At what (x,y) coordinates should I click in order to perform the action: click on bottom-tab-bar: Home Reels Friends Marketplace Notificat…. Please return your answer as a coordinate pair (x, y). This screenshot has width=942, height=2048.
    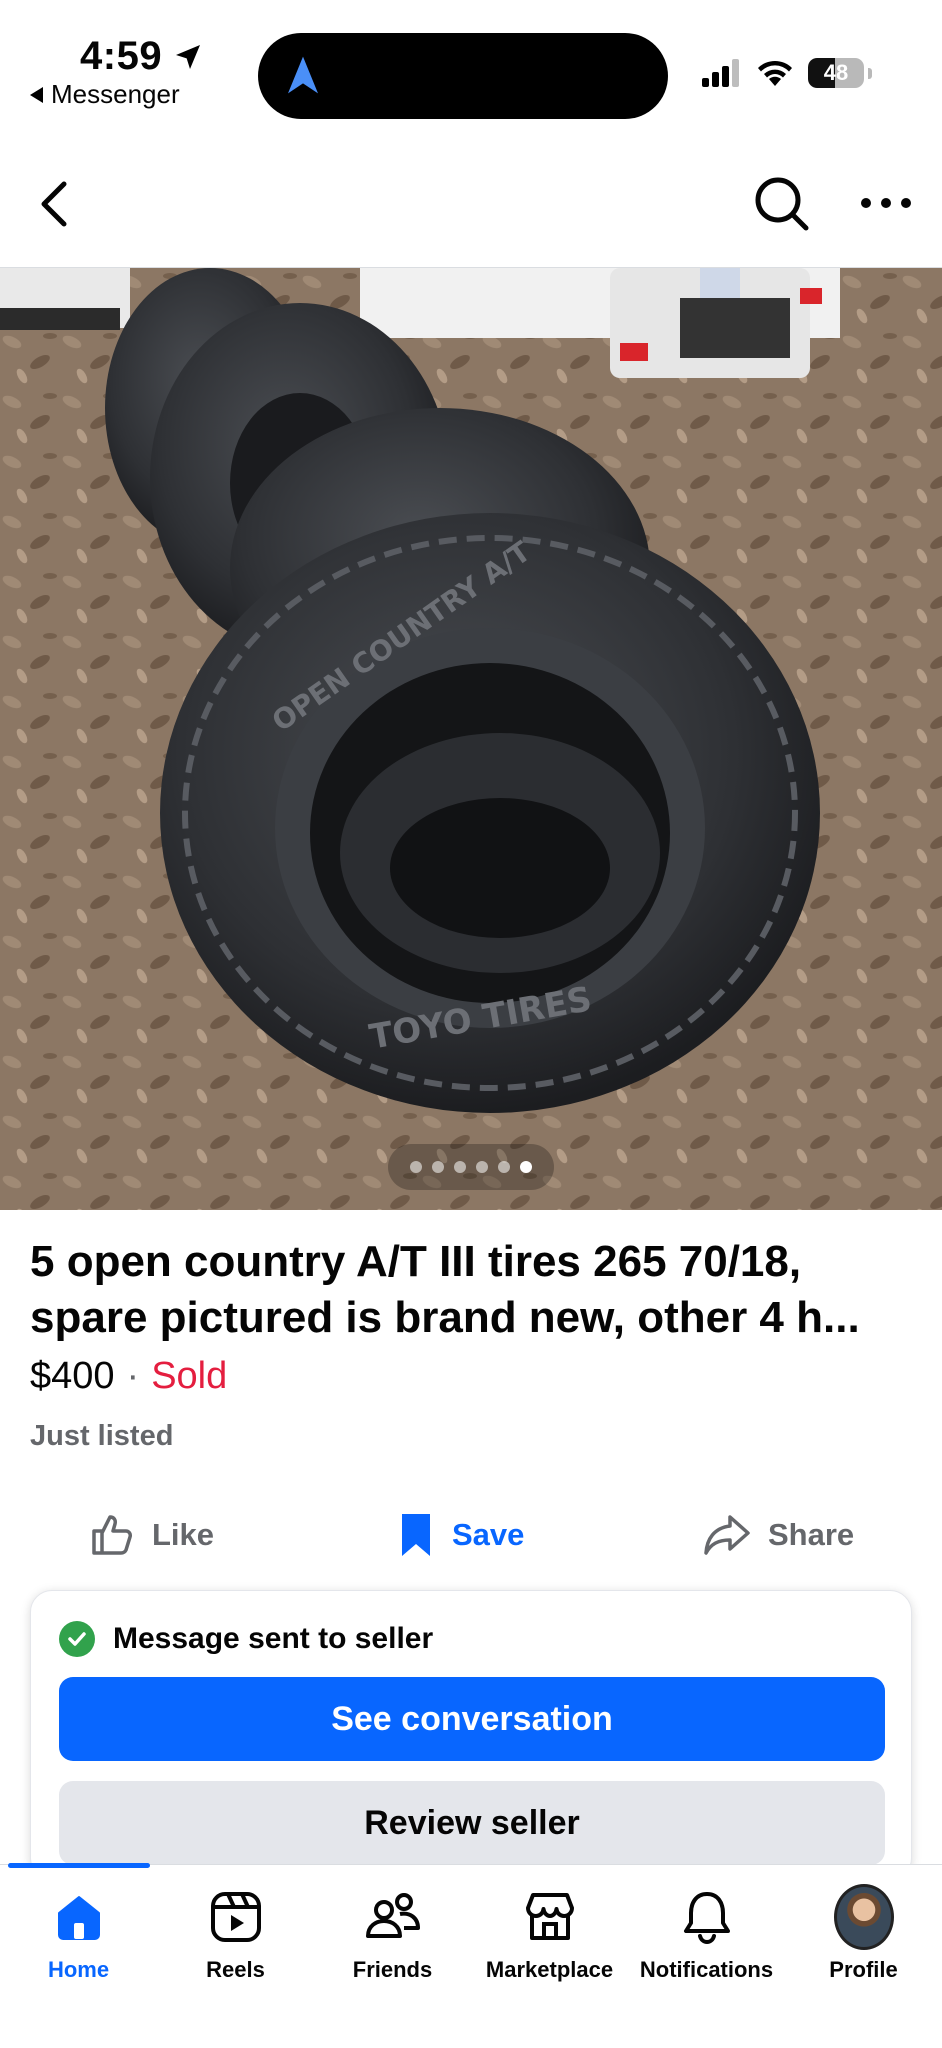
    Looking at the image, I should click on (471, 1955).